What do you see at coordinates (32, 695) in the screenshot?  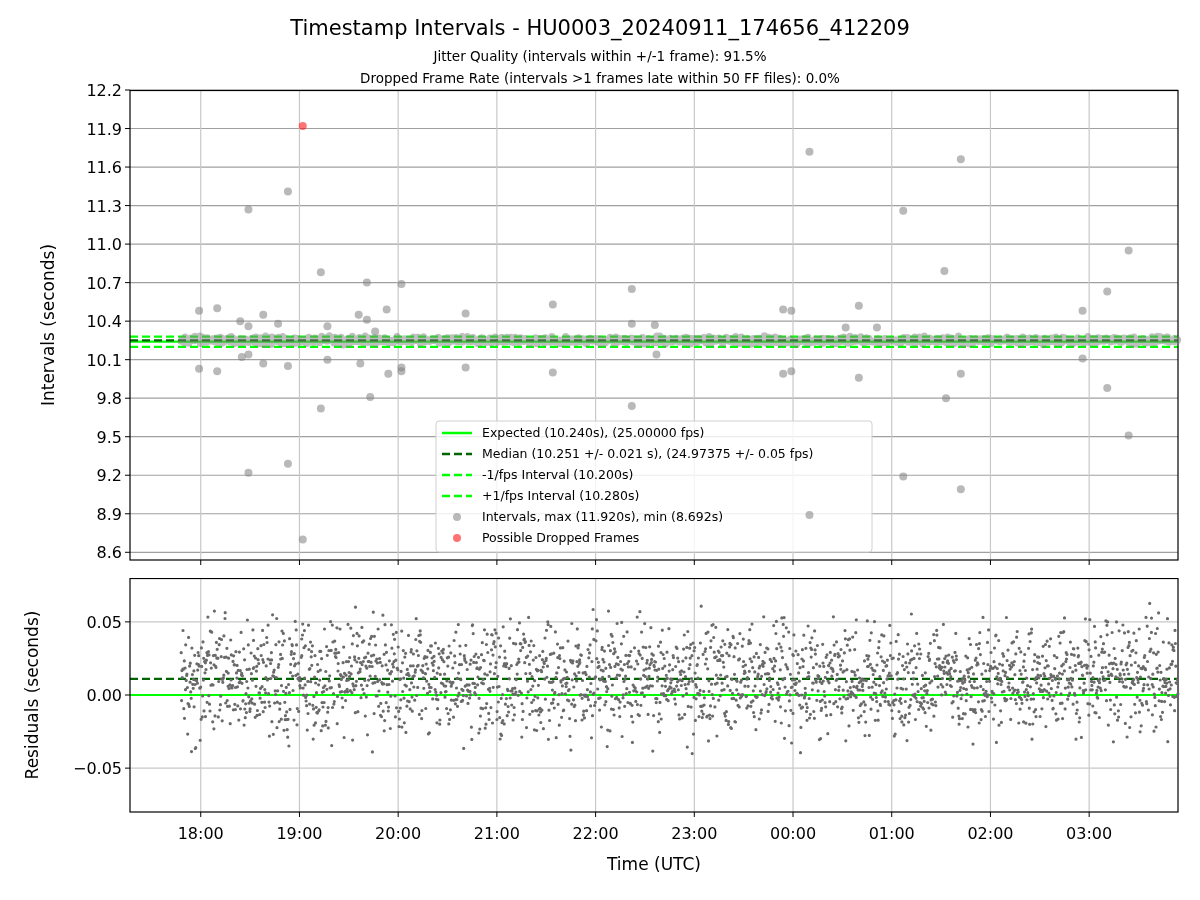 I see `y-axis-label: Residuals (seconds)` at bounding box center [32, 695].